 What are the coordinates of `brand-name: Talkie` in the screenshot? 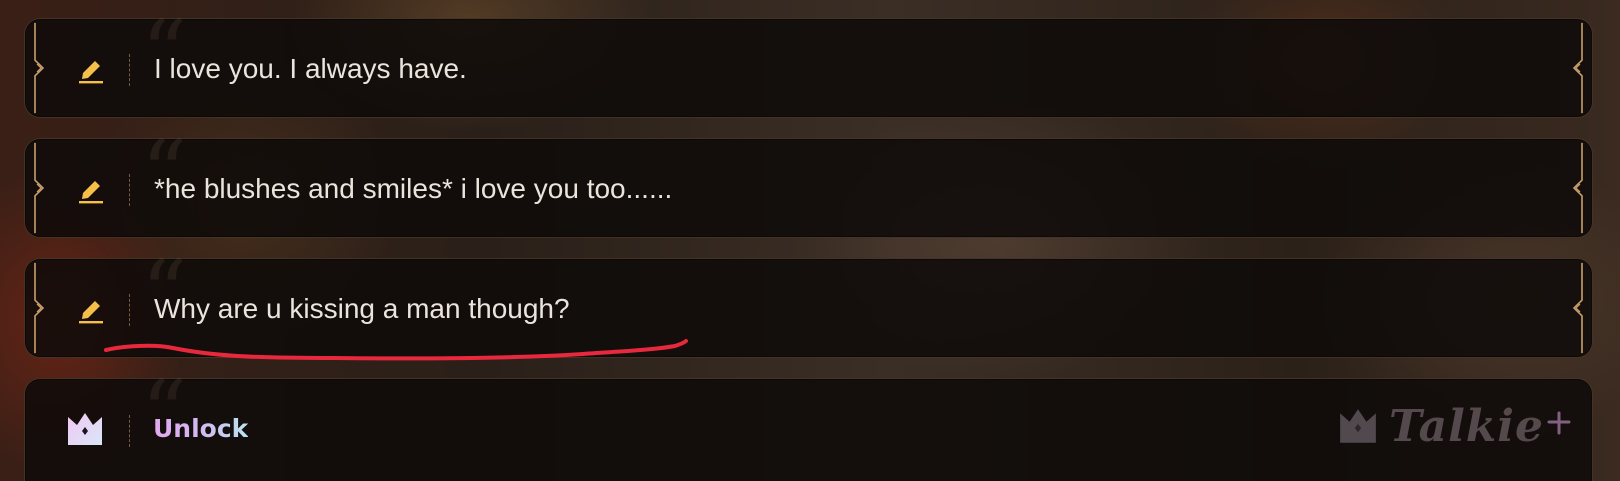 It's located at (1466, 426).